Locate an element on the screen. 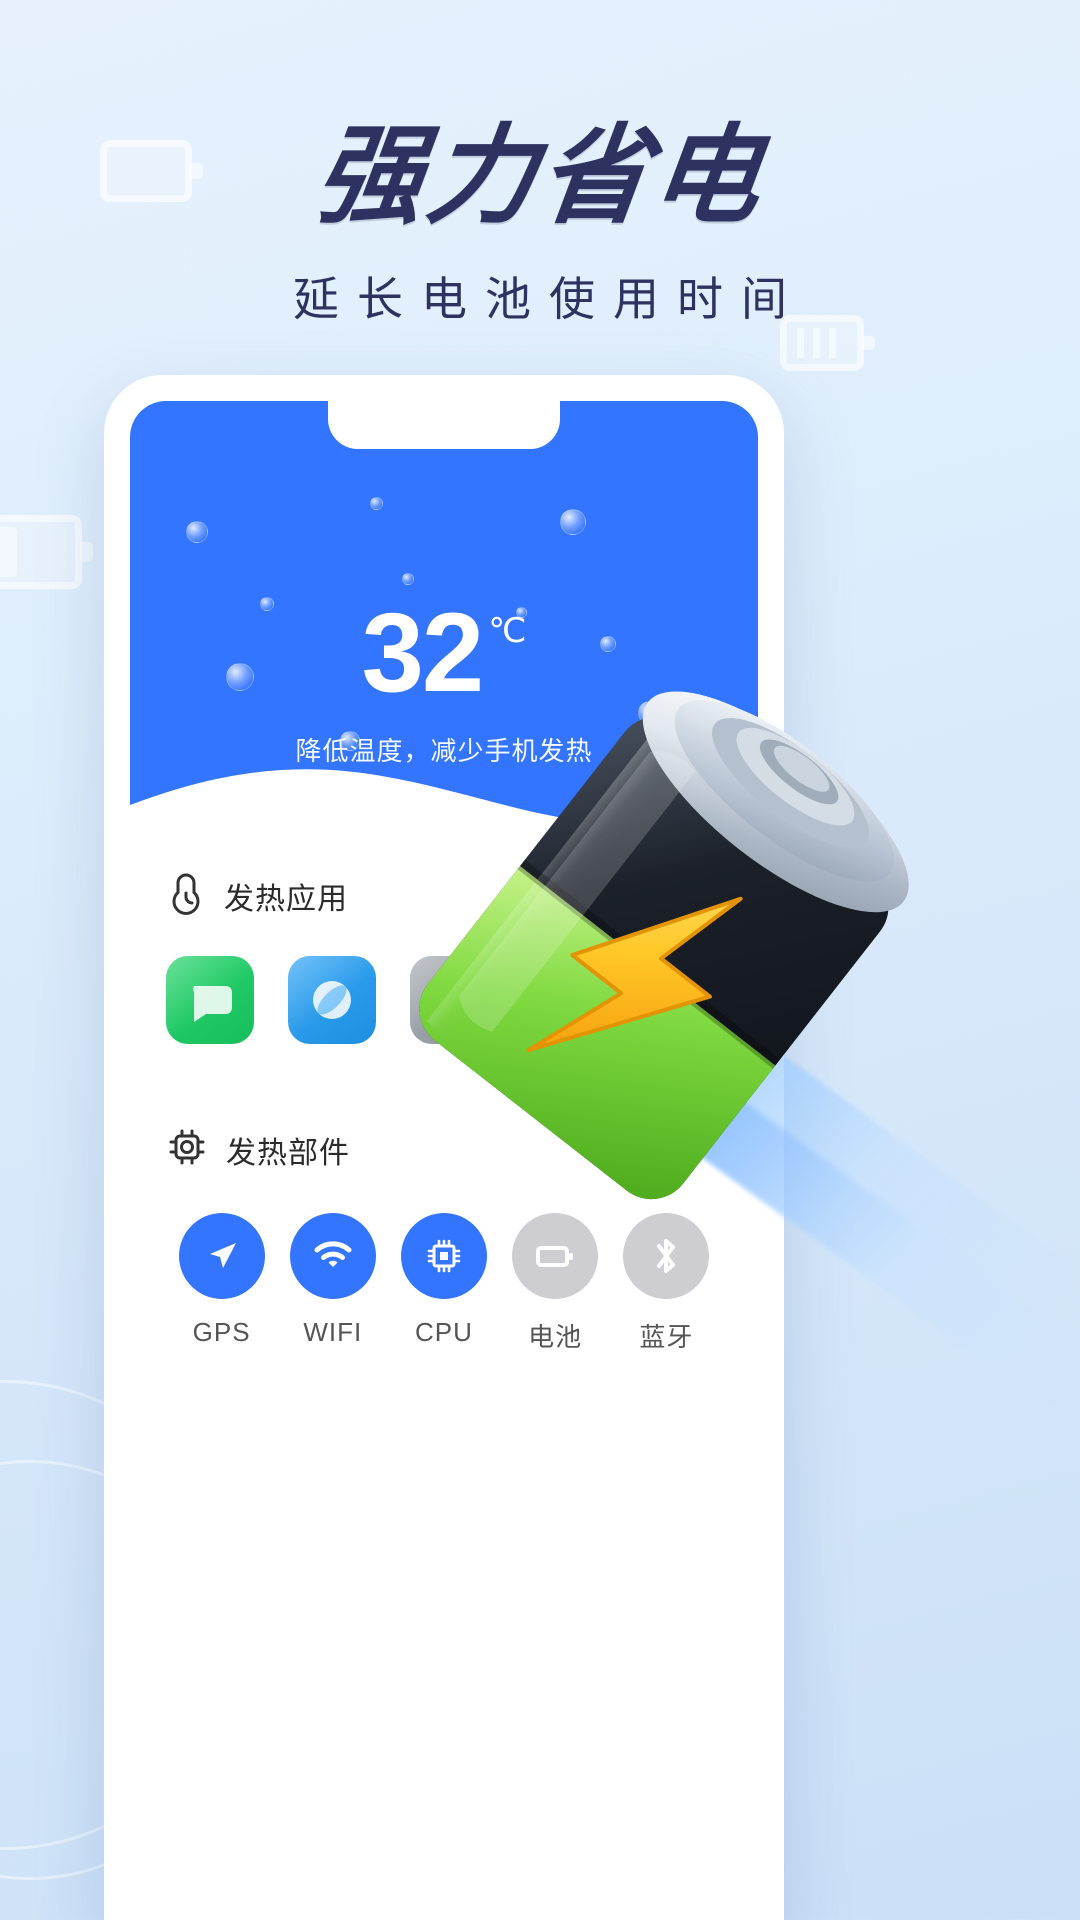  wifi-icon is located at coordinates (332, 1256).